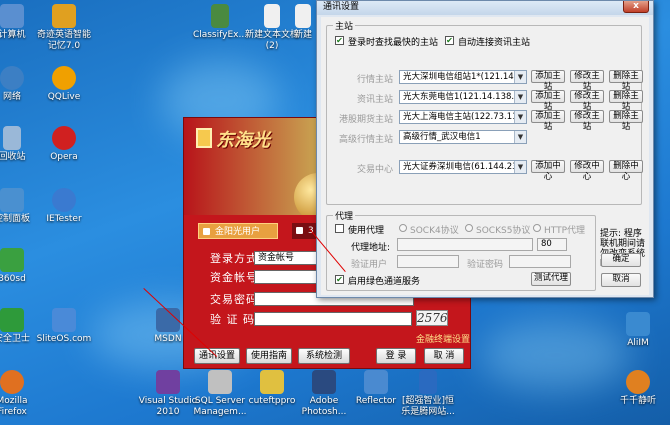 The image size is (670, 425). What do you see at coordinates (344, 25) in the screenshot?
I see `group-title: 主站` at bounding box center [344, 25].